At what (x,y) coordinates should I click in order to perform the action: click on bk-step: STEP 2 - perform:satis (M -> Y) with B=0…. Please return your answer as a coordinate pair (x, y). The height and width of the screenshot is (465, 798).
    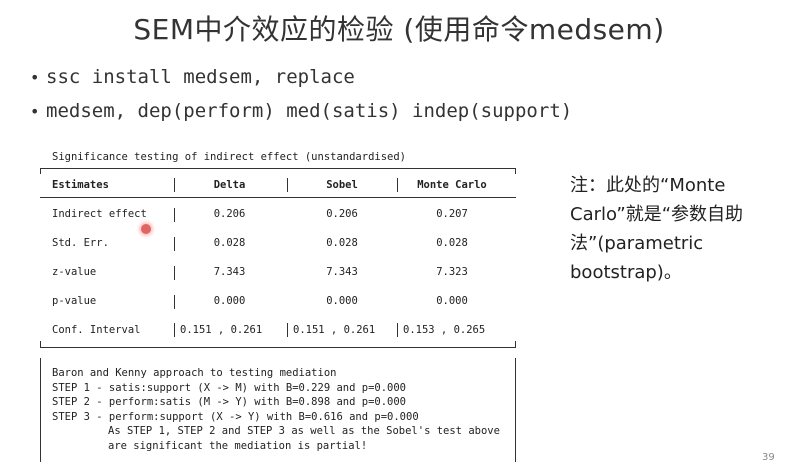
    Looking at the image, I should click on (229, 402).